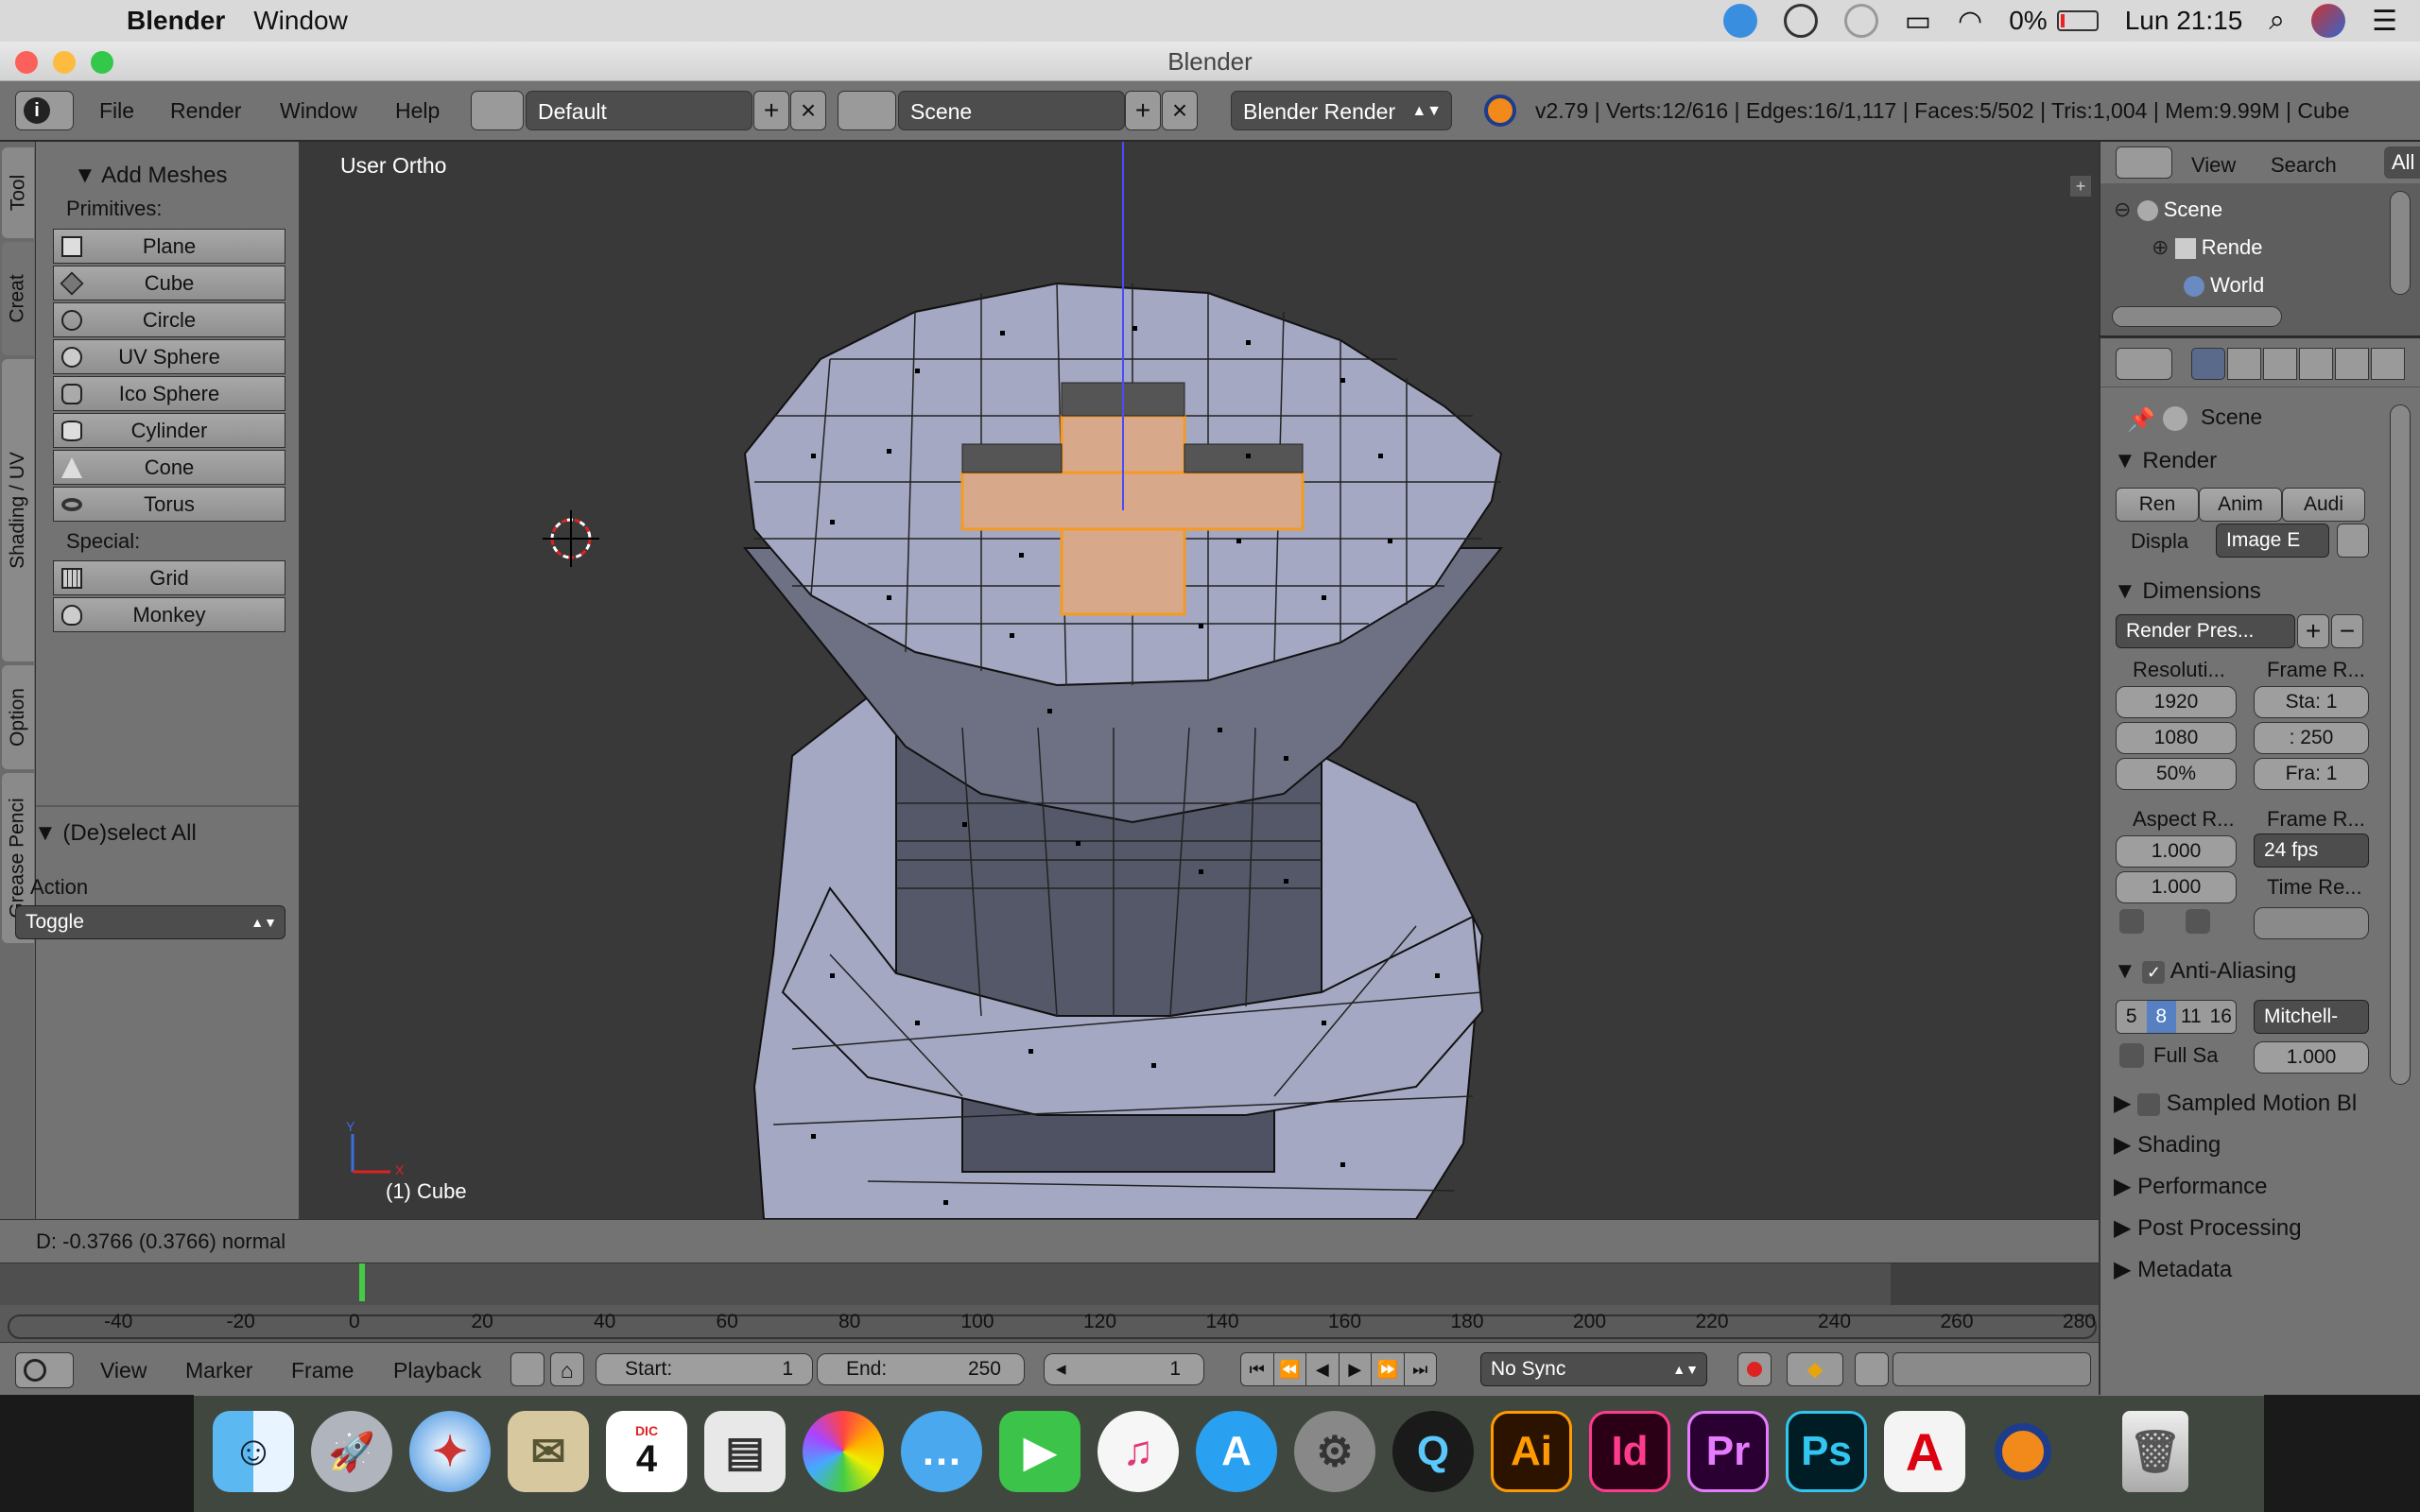 The width and height of the screenshot is (2420, 1512). I want to click on dock-finder-icon: ☺, so click(254, 1451).